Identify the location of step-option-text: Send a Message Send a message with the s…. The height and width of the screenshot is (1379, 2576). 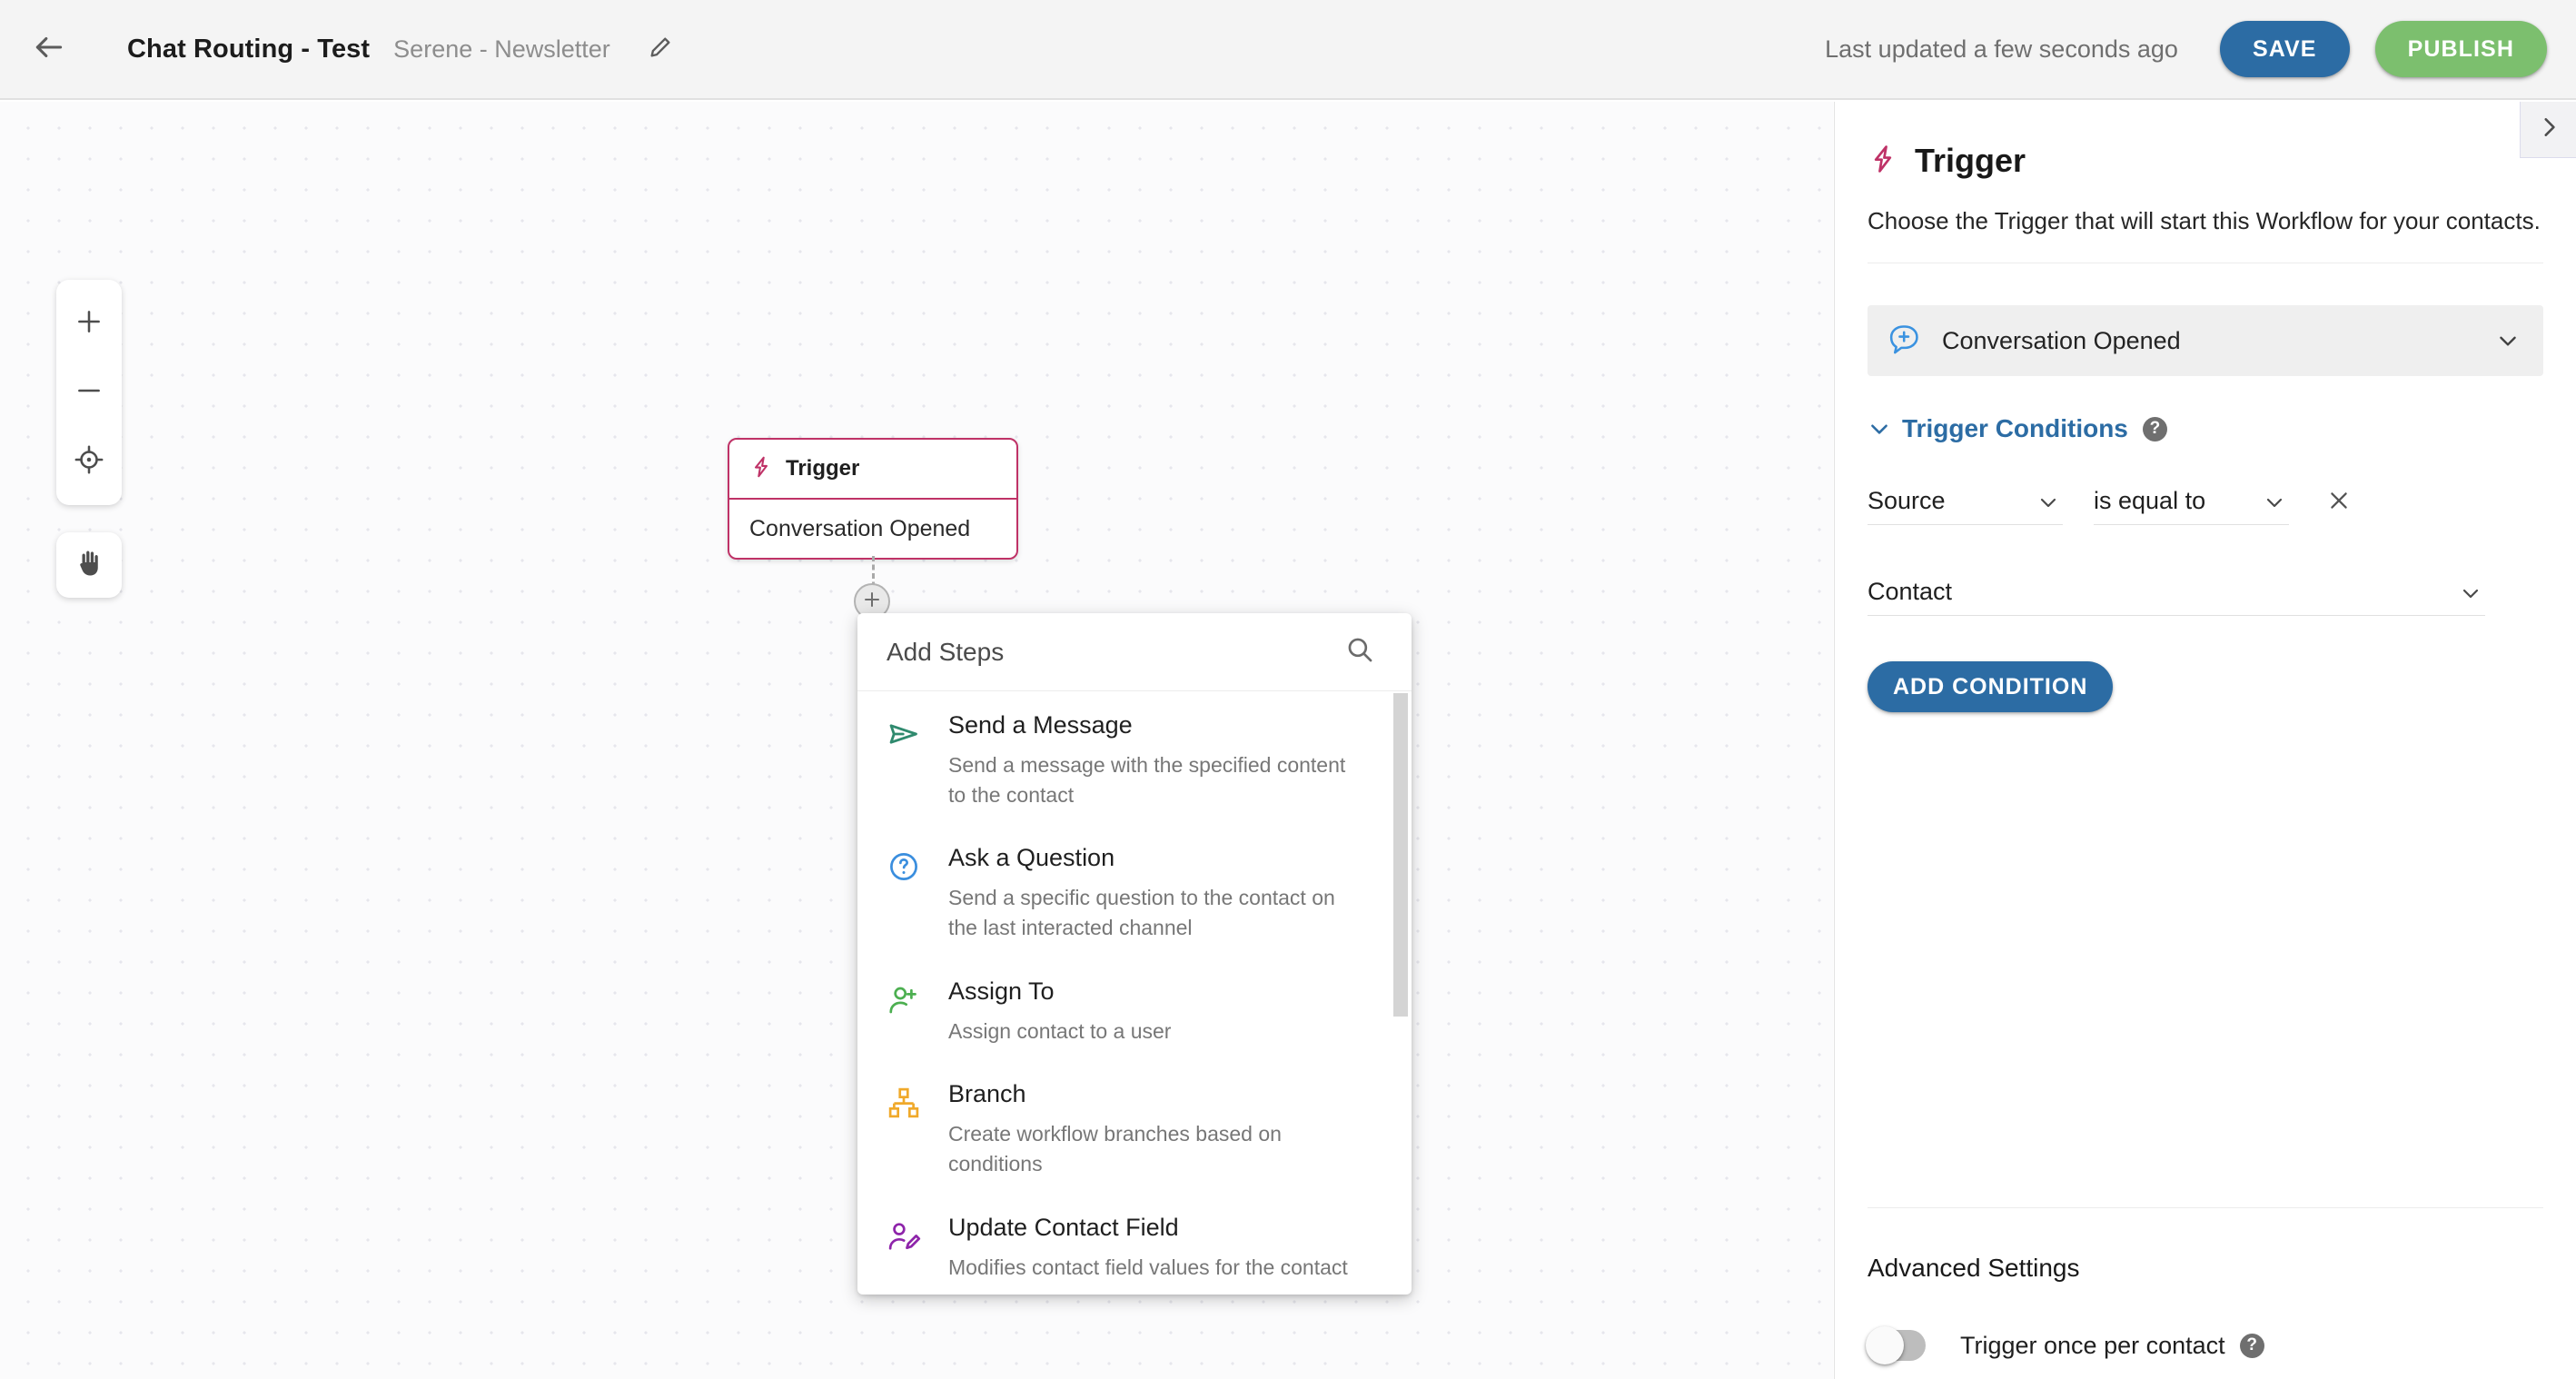
(1147, 760).